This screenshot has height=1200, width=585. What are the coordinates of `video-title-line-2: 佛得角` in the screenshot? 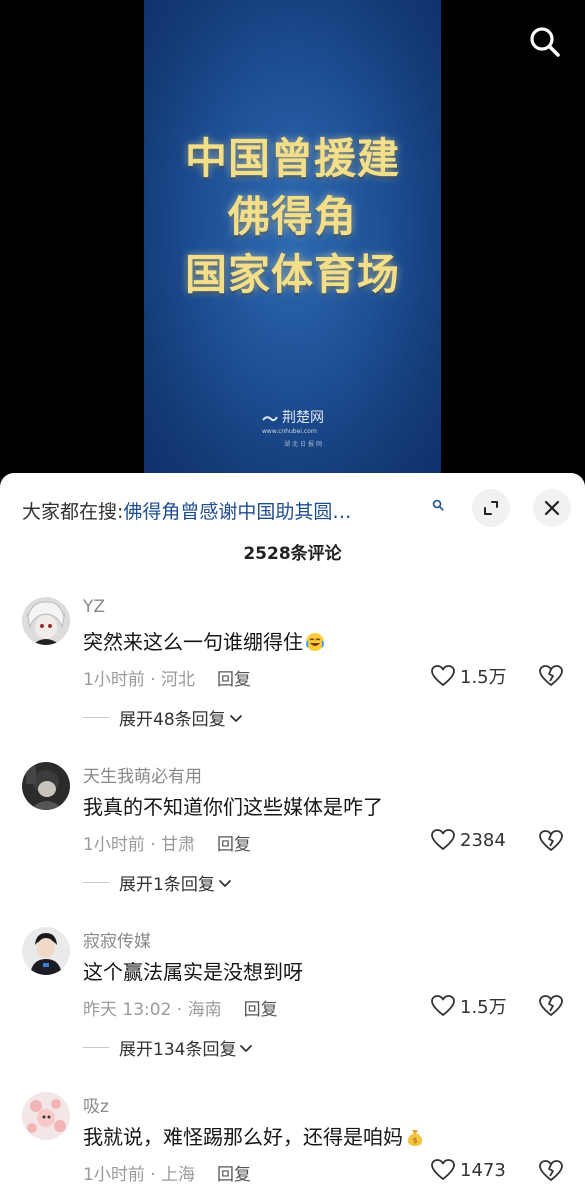 It's located at (292, 216).